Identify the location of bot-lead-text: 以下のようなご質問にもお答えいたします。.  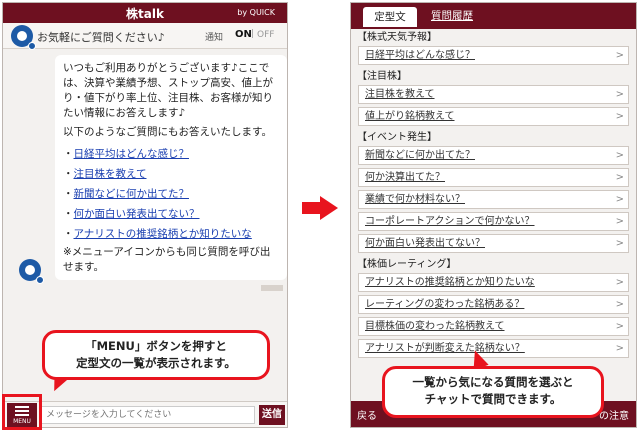
(167, 132).